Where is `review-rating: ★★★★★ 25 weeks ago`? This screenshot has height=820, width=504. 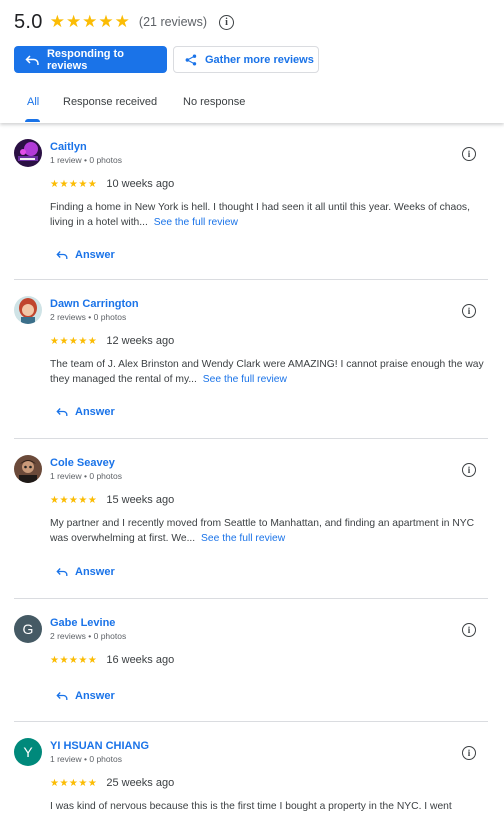
review-rating: ★★★★★ 25 weeks ago is located at coordinates (112, 783).